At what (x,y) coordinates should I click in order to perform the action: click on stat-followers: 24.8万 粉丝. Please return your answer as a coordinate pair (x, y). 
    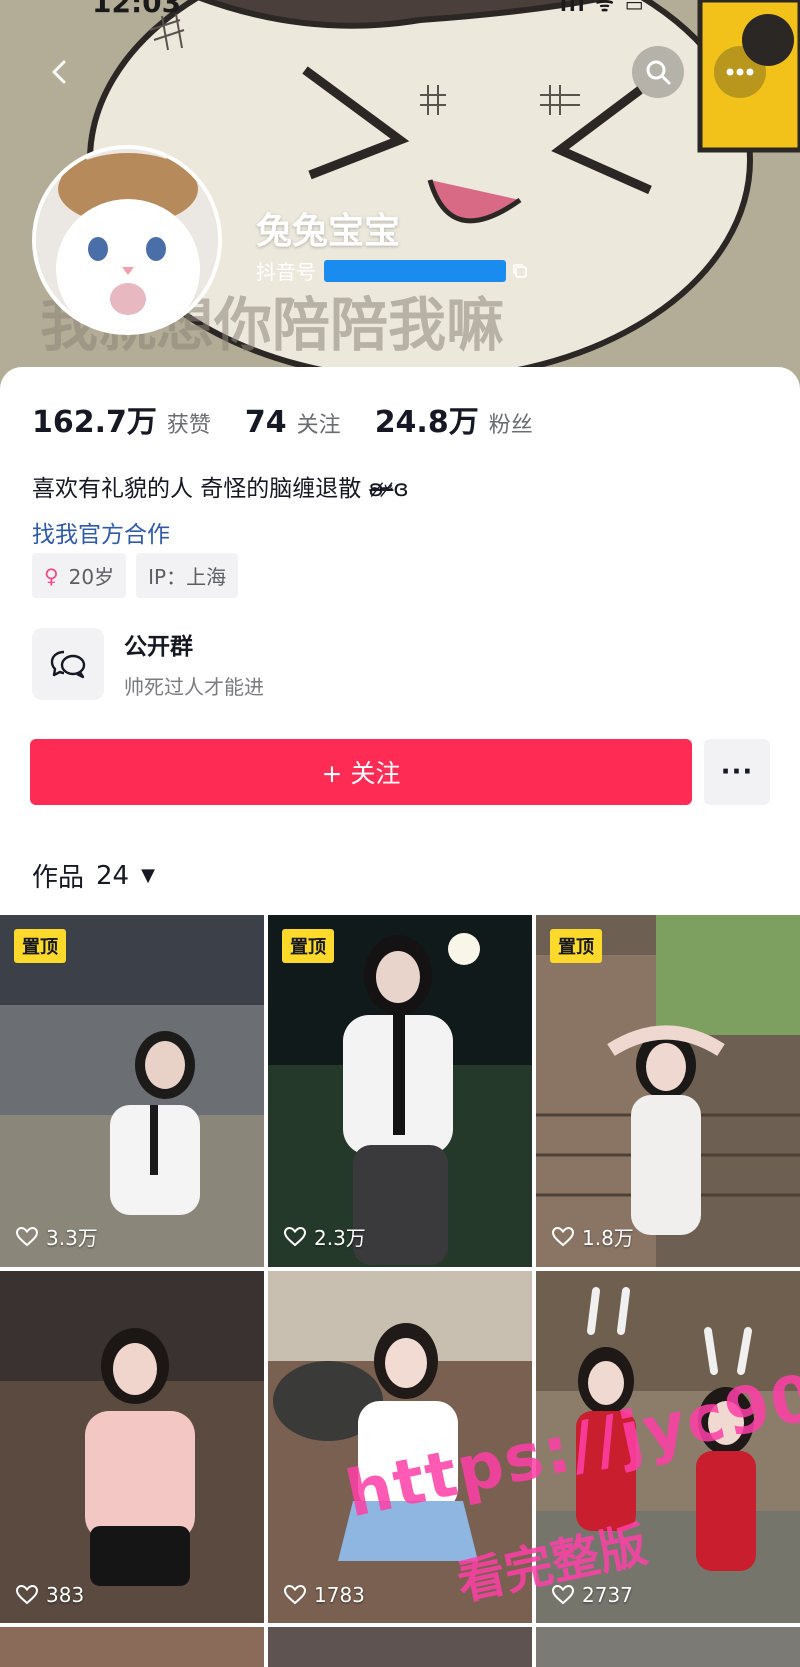
    Looking at the image, I should click on (454, 419).